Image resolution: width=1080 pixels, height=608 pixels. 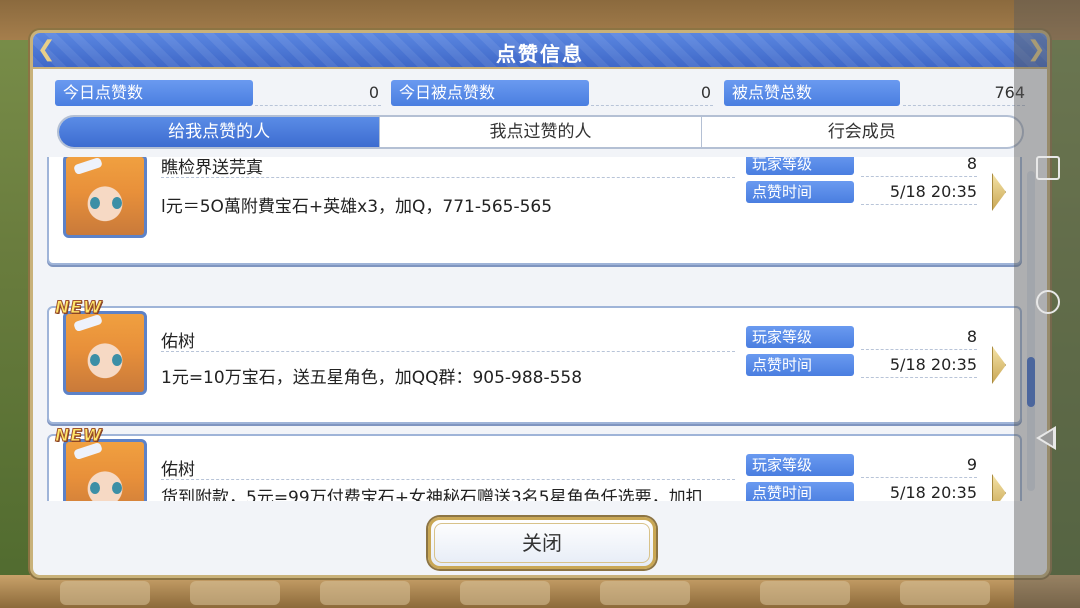 I want to click on tab-i-liked: 我点过赞的人, so click(x=541, y=132).